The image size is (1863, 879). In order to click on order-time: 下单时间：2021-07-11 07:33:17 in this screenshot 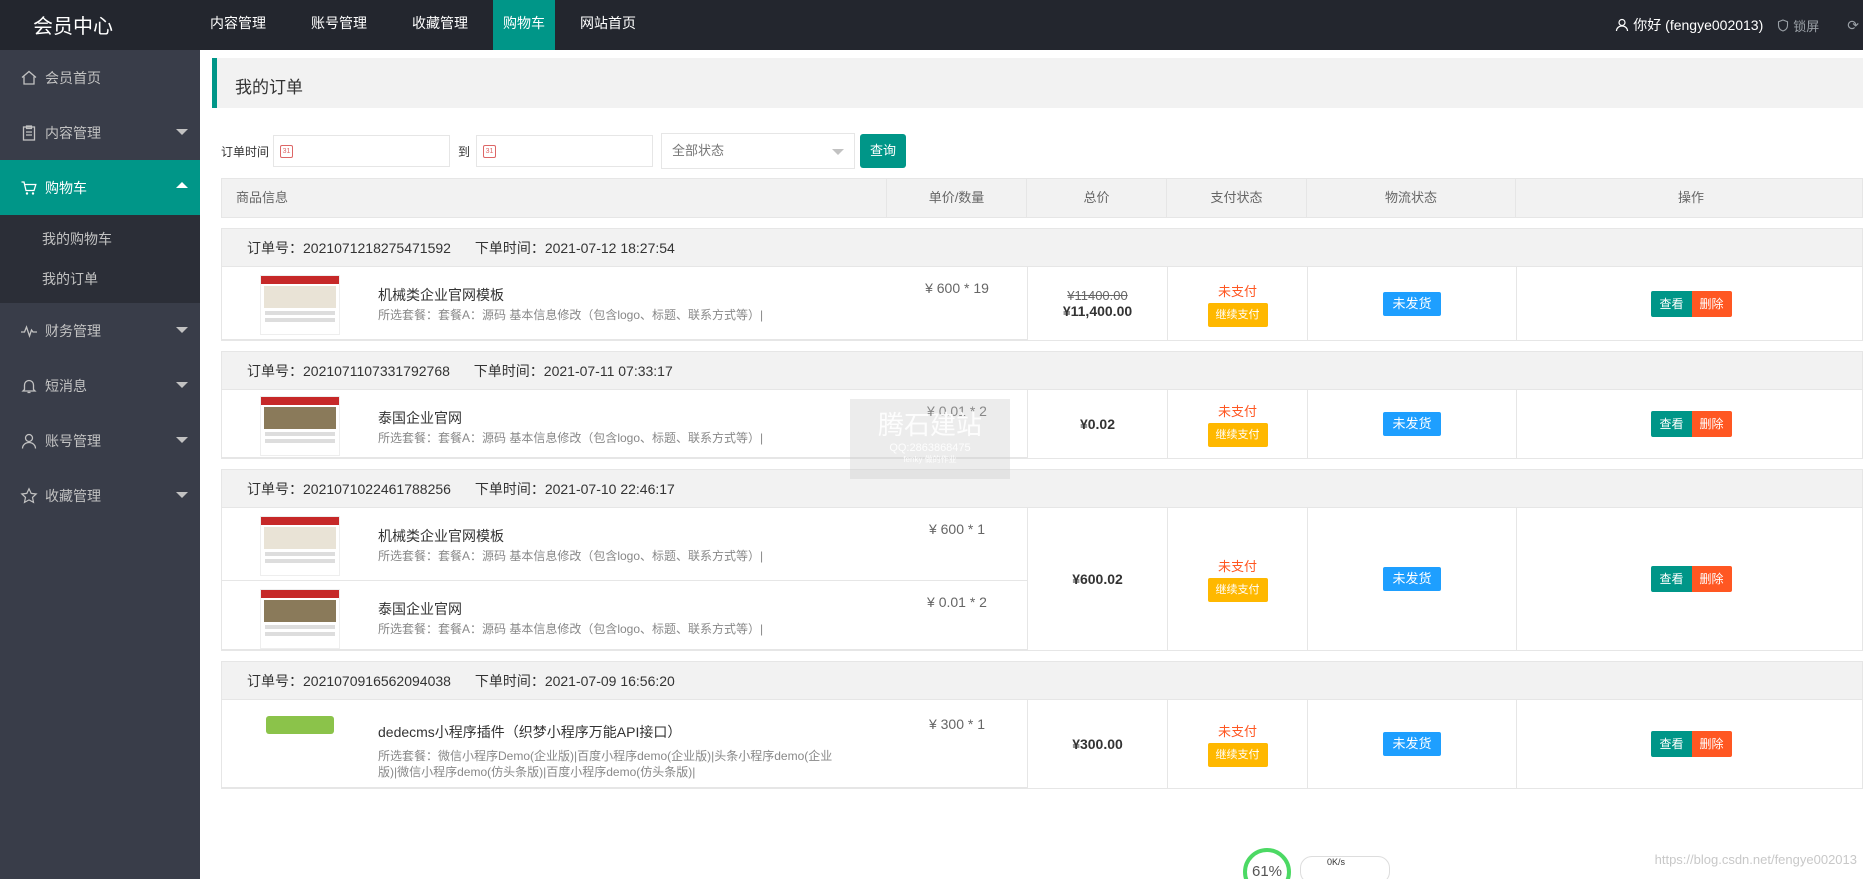, I will do `click(573, 371)`.